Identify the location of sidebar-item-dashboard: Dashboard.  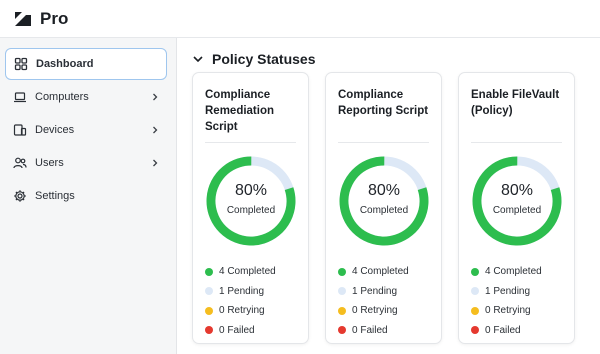
(86, 64).